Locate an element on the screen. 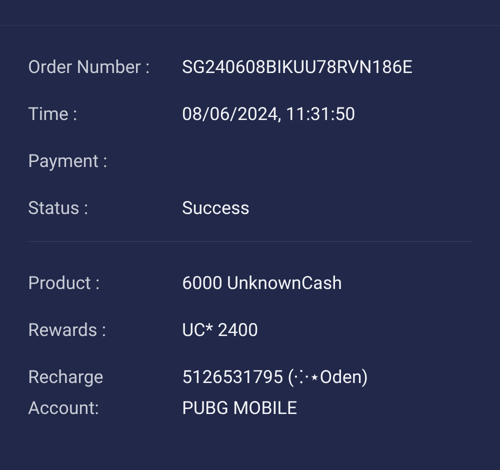 The width and height of the screenshot is (500, 470). field-value: UC* 2400 is located at coordinates (220, 331).